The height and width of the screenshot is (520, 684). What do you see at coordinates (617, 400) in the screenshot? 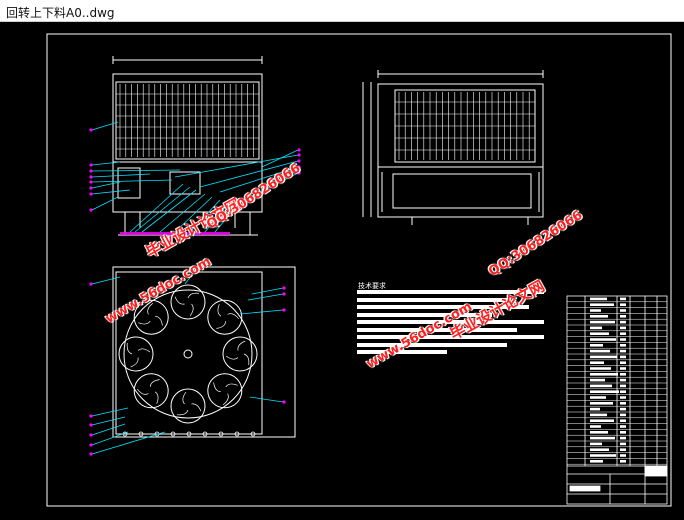
I see `parts-list-table` at bounding box center [617, 400].